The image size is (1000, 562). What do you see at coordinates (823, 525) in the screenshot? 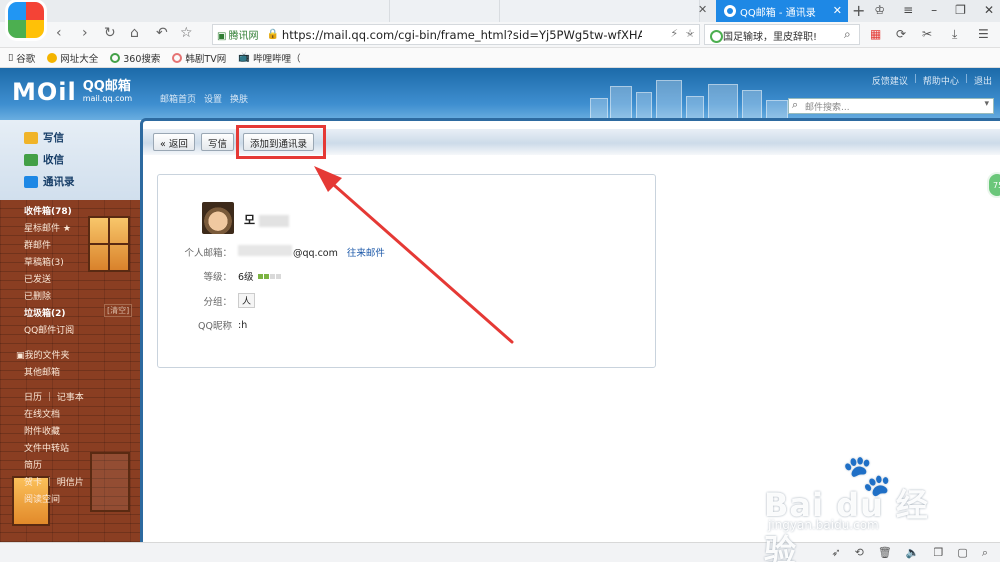
I see `watermark-sub: jingyan.baidu.com` at bounding box center [823, 525].